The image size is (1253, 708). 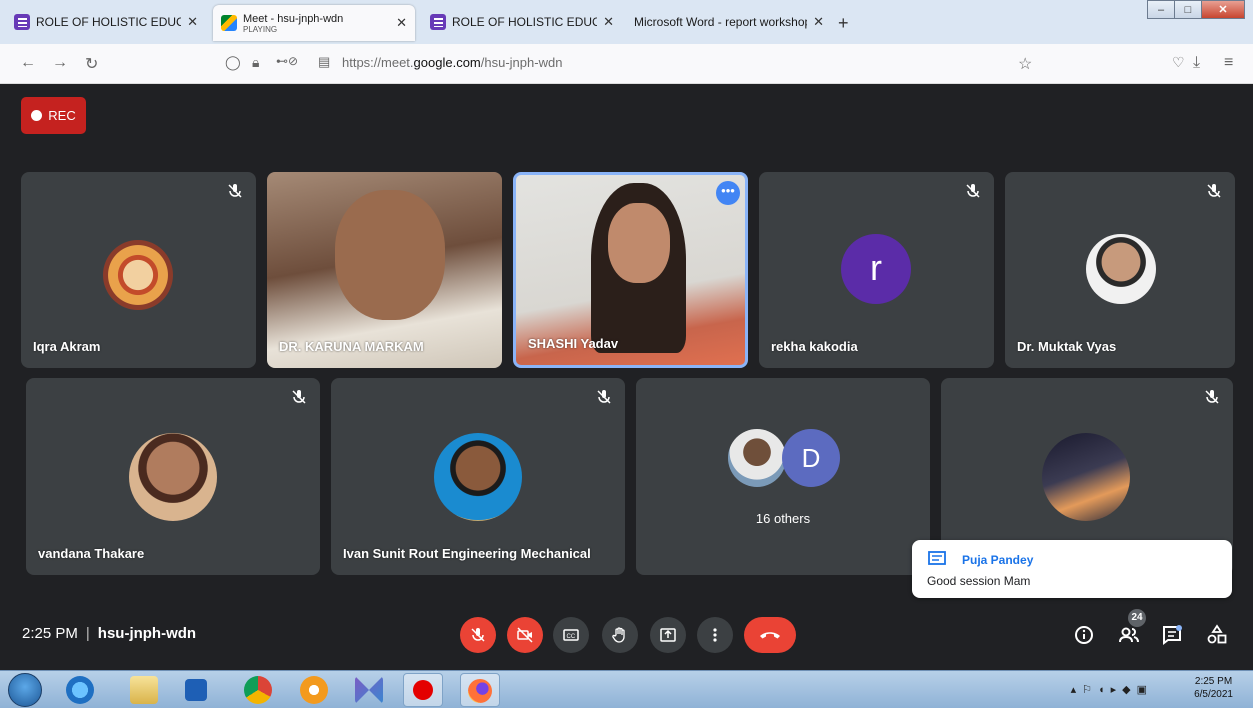 I want to click on reader-view-icon: ▤, so click(x=324, y=62).